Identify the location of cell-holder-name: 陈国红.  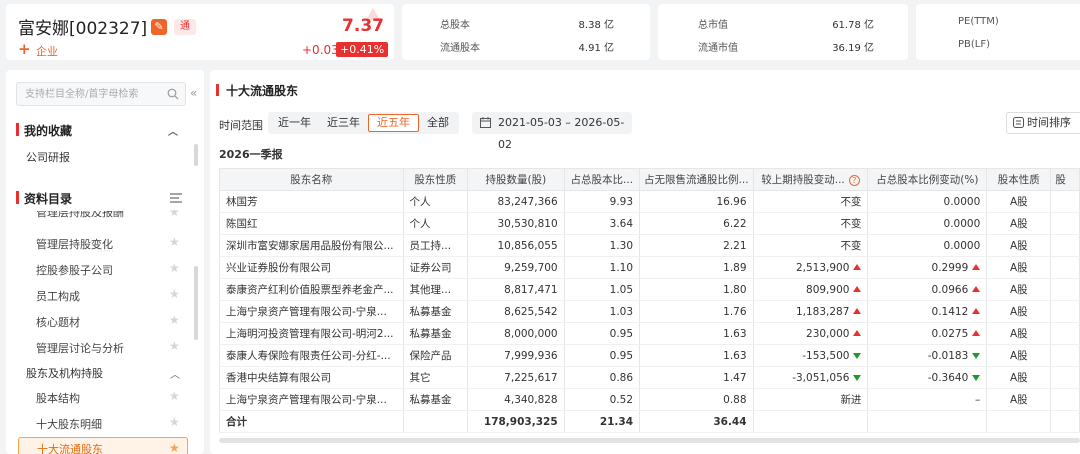
(311, 223).